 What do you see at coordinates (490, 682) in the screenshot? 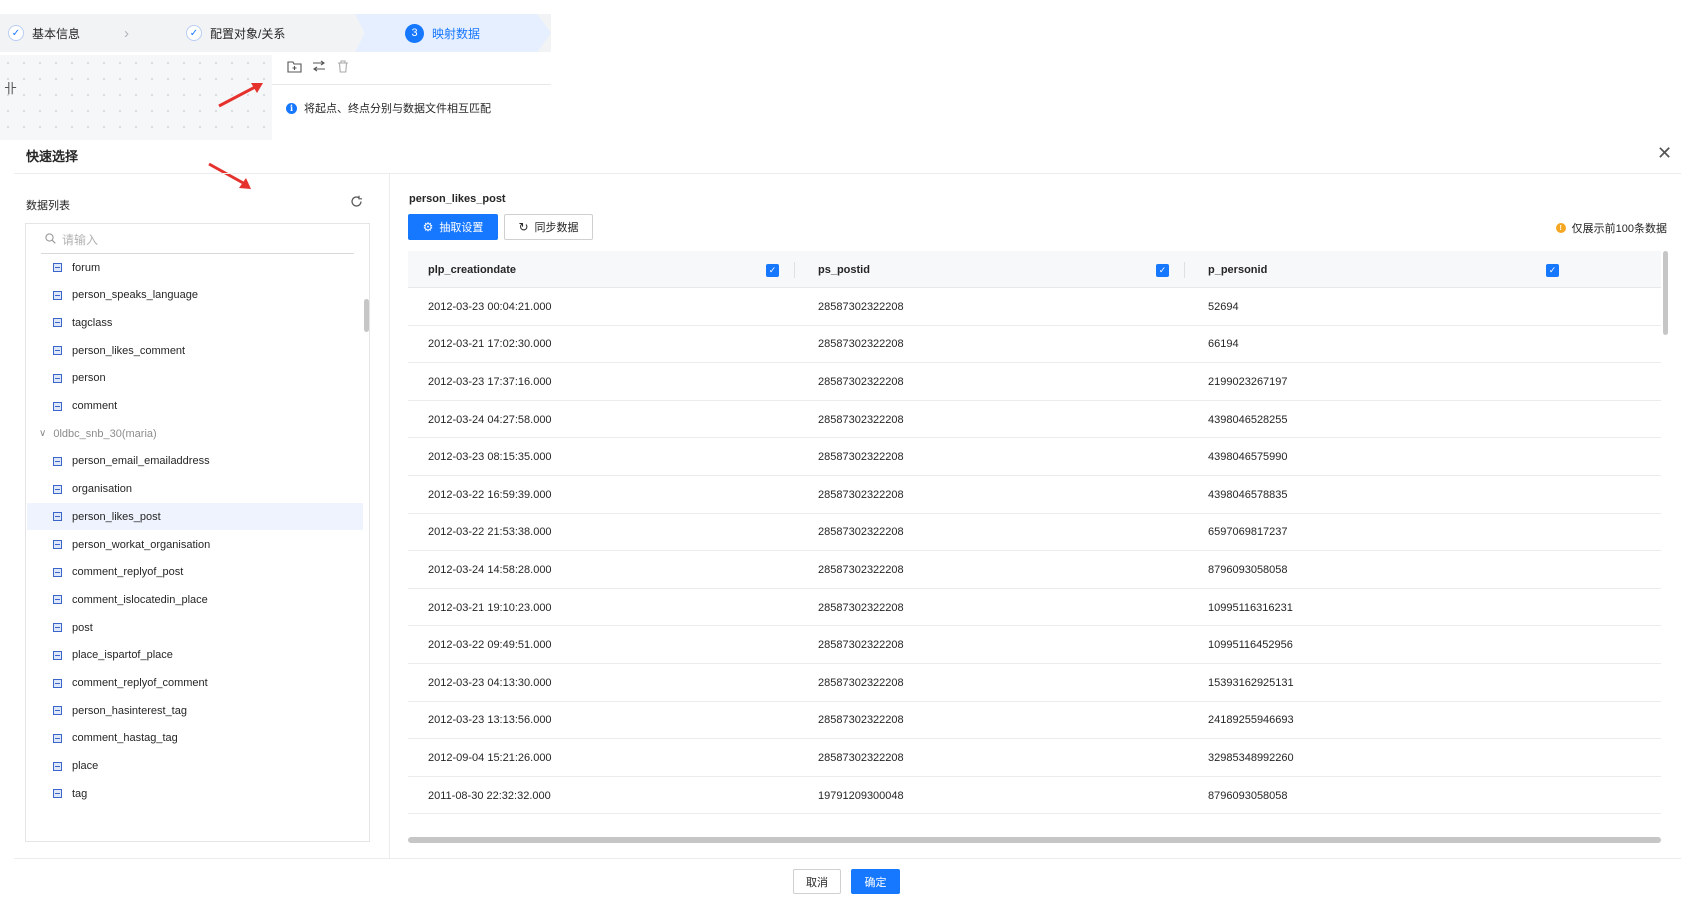
I see `table-cell: 2012-03-23 04:13:30.000` at bounding box center [490, 682].